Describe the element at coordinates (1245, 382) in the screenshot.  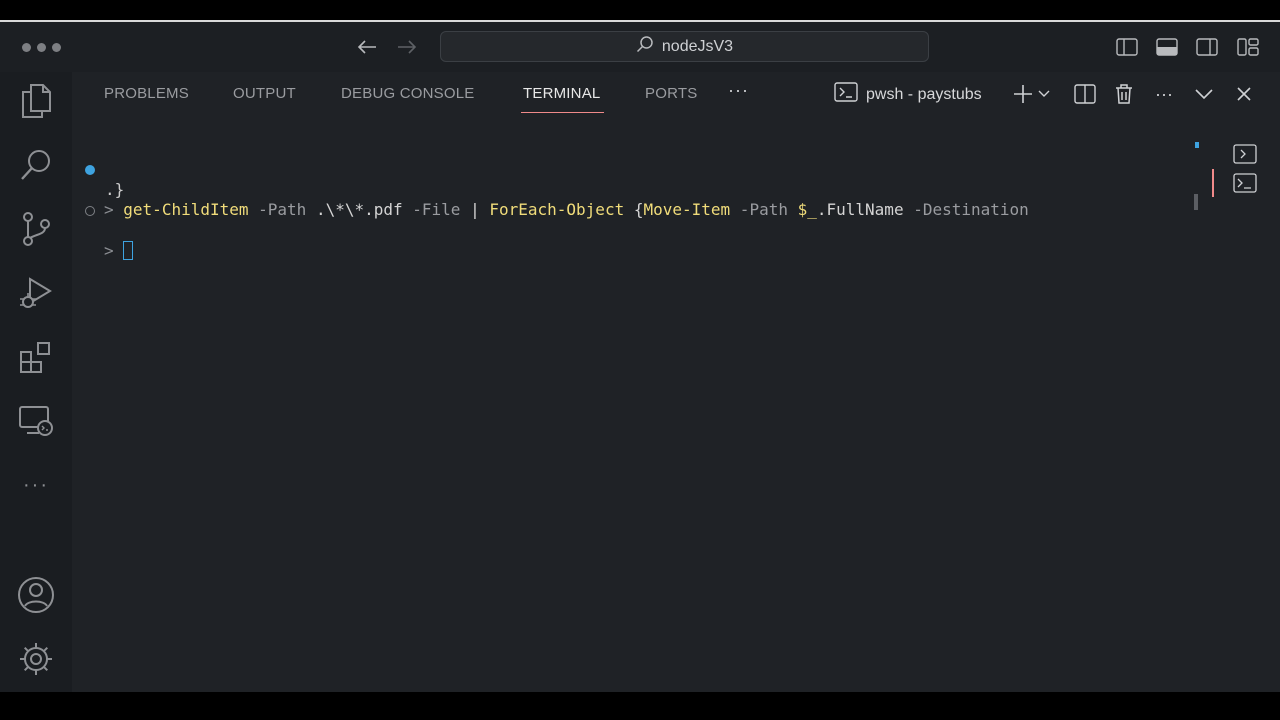
I see `terminal-tabs-list` at that location.